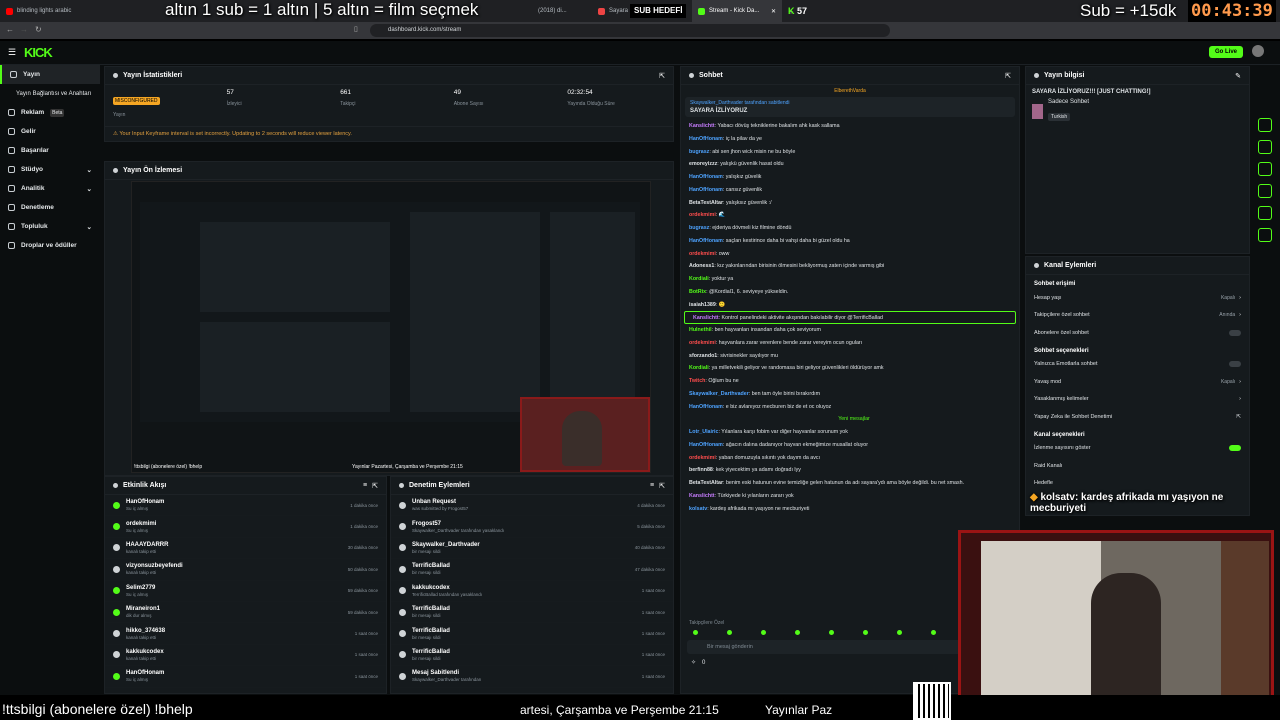 This screenshot has width=1280, height=720. What do you see at coordinates (703, 432) in the screenshot?
I see `chat-username: Lotr_Ulairic` at bounding box center [703, 432].